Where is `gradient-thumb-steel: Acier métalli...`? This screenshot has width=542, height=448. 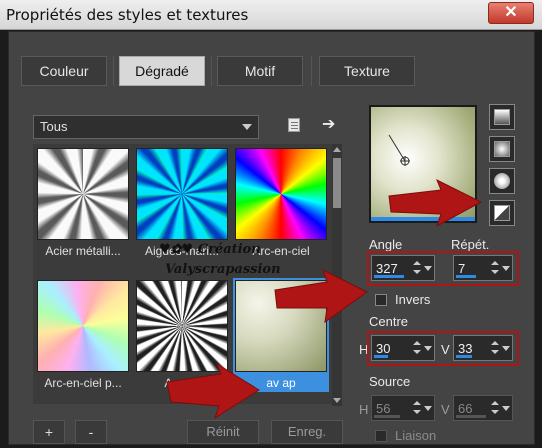
gradient-thumb-steel: Acier métalli... is located at coordinates (83, 203).